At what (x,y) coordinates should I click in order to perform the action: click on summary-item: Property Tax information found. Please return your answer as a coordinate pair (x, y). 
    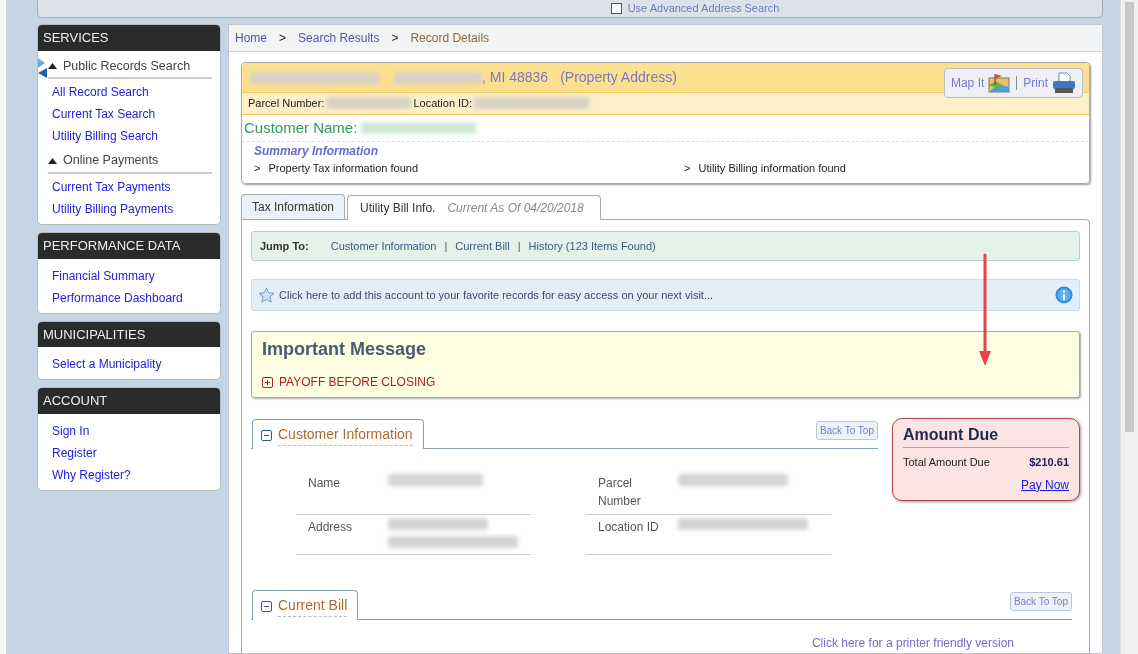
    Looking at the image, I should click on (343, 168).